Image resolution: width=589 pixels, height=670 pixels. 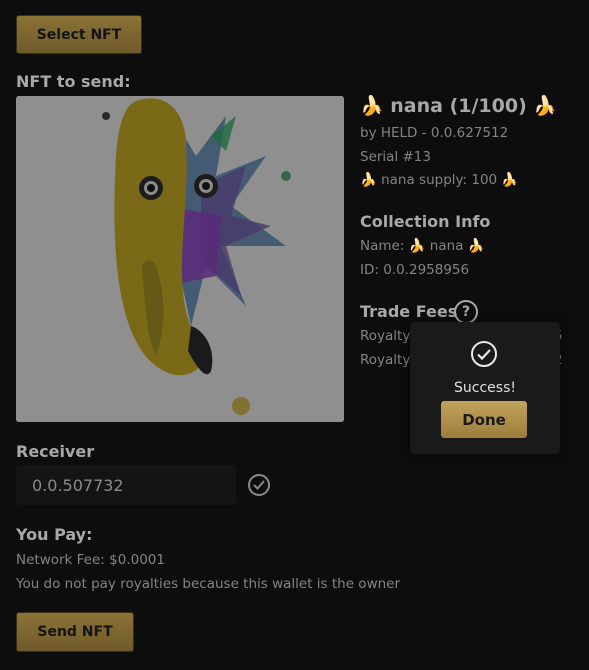 What do you see at coordinates (415, 270) in the screenshot?
I see `collection-id: ID: 0.0.2958956` at bounding box center [415, 270].